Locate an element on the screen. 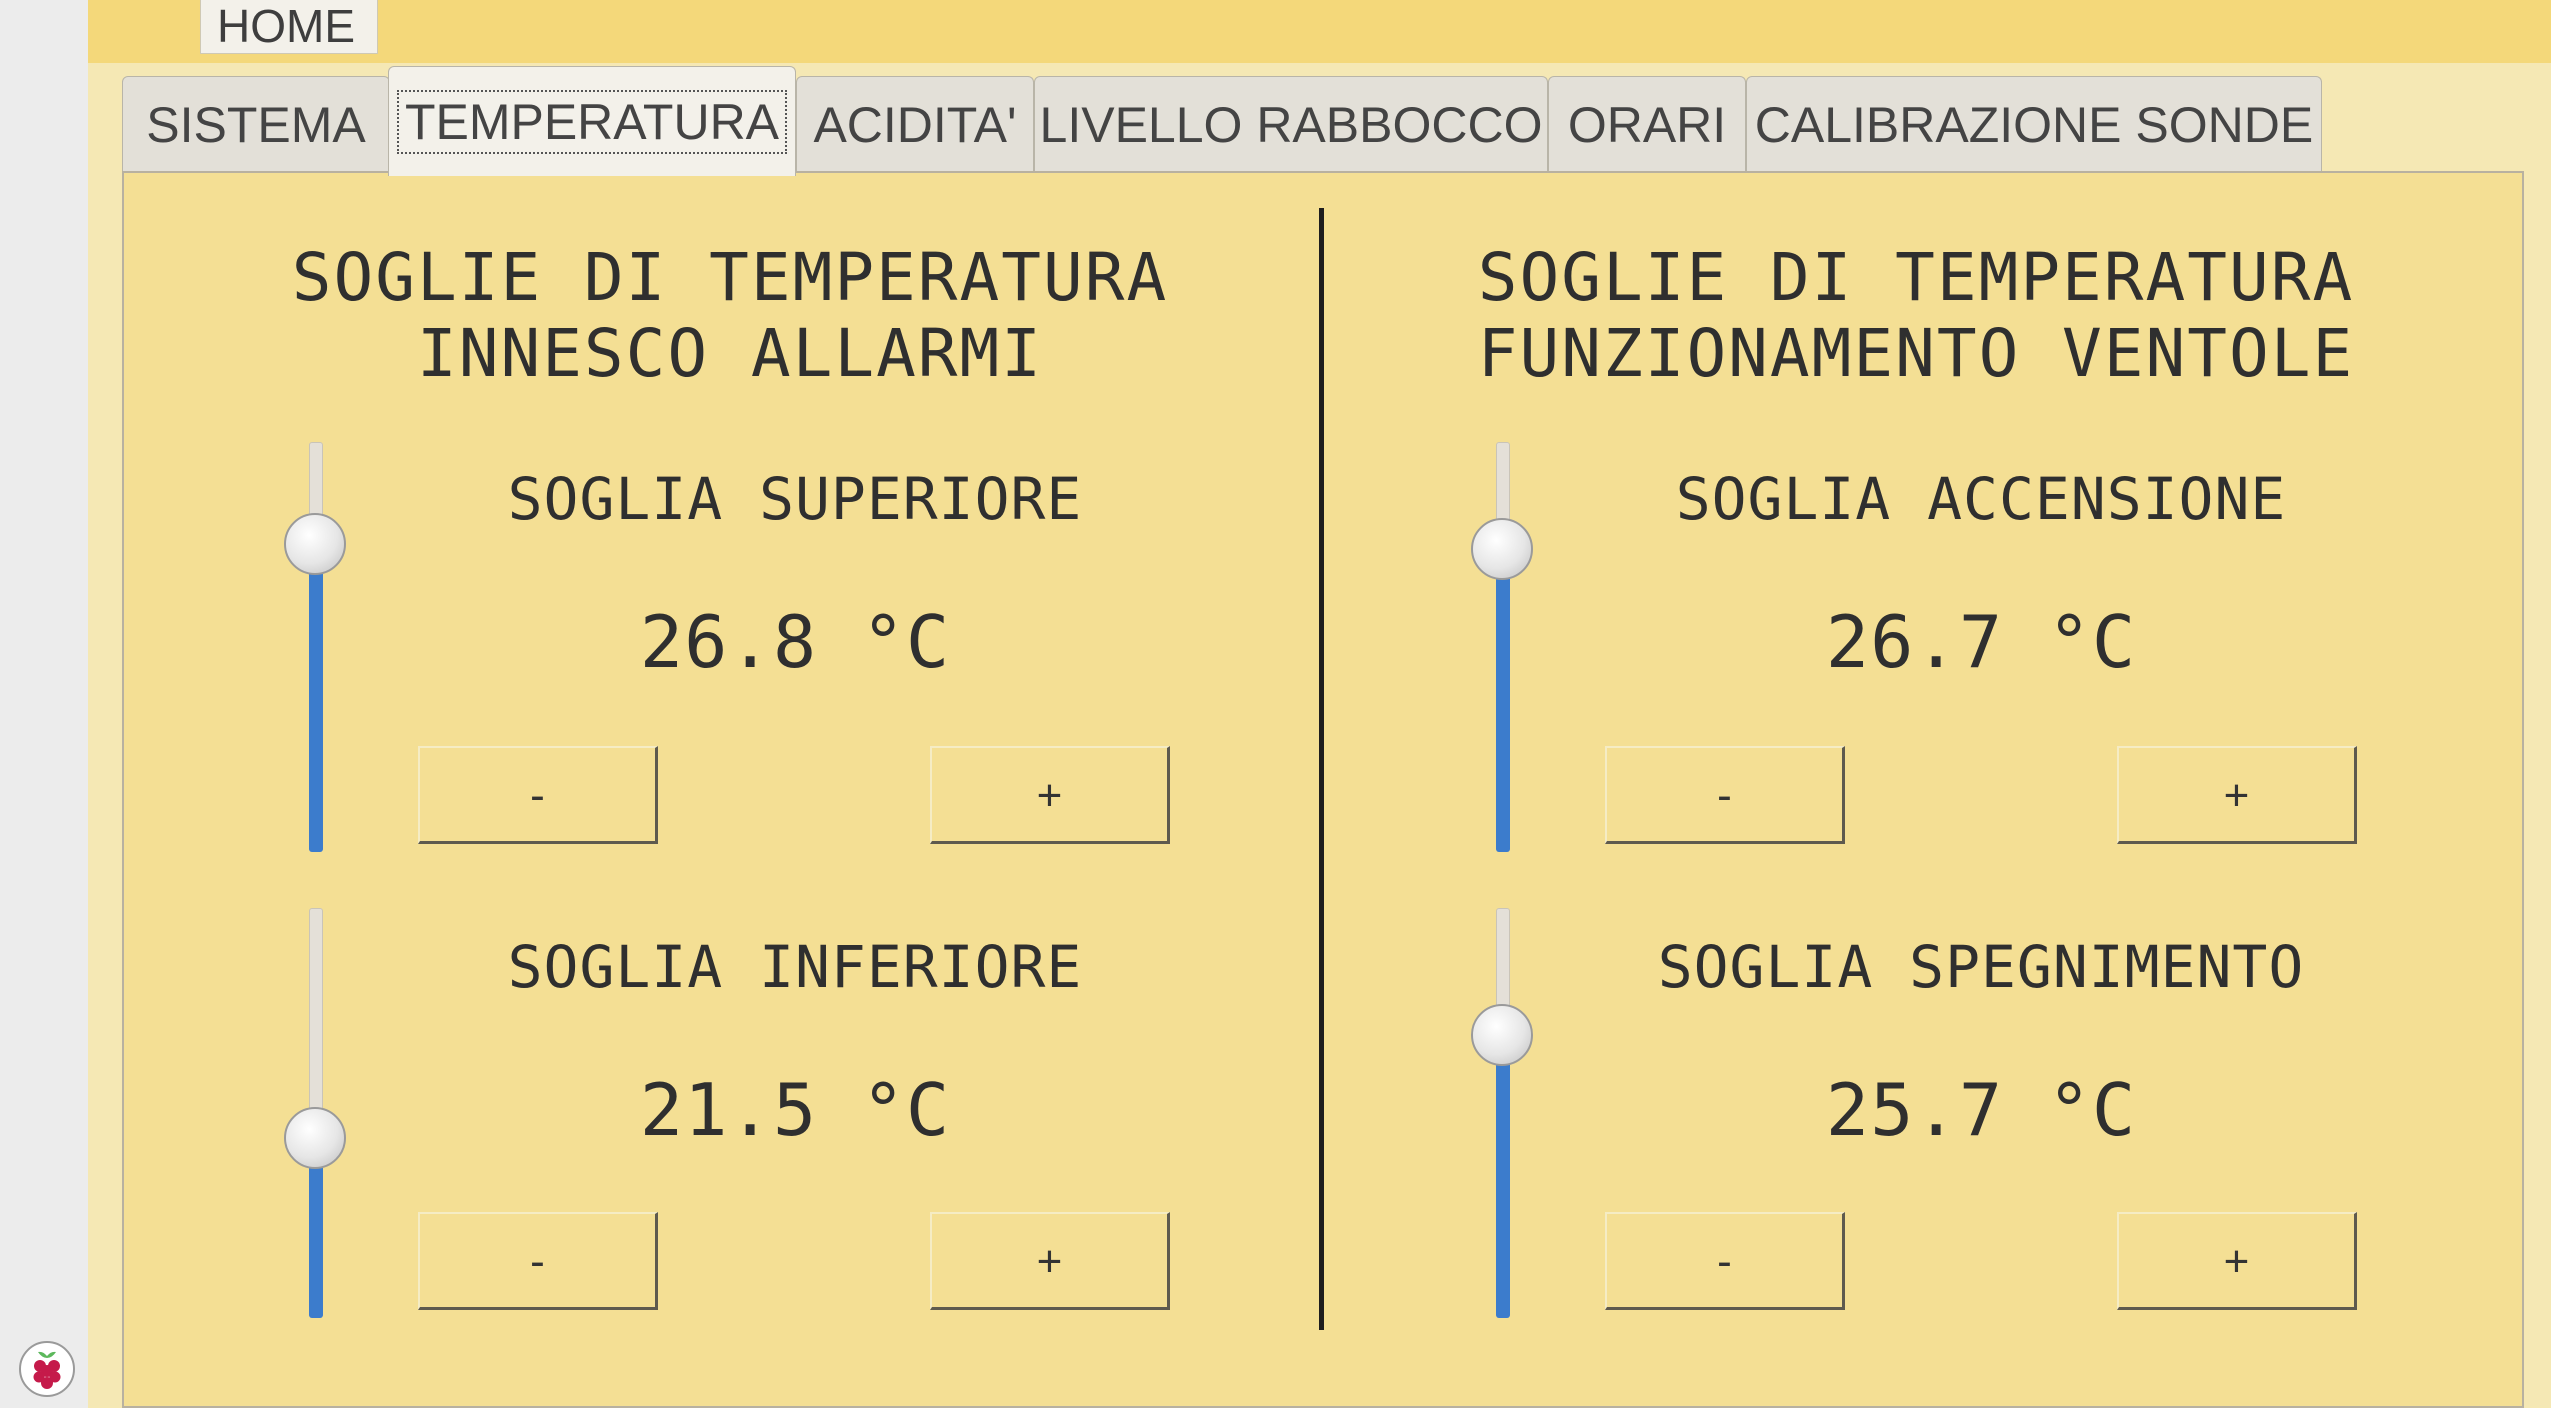 The width and height of the screenshot is (2551, 1408). lower-threshold-label: SOGLIA INFERIORE is located at coordinates (795, 967).